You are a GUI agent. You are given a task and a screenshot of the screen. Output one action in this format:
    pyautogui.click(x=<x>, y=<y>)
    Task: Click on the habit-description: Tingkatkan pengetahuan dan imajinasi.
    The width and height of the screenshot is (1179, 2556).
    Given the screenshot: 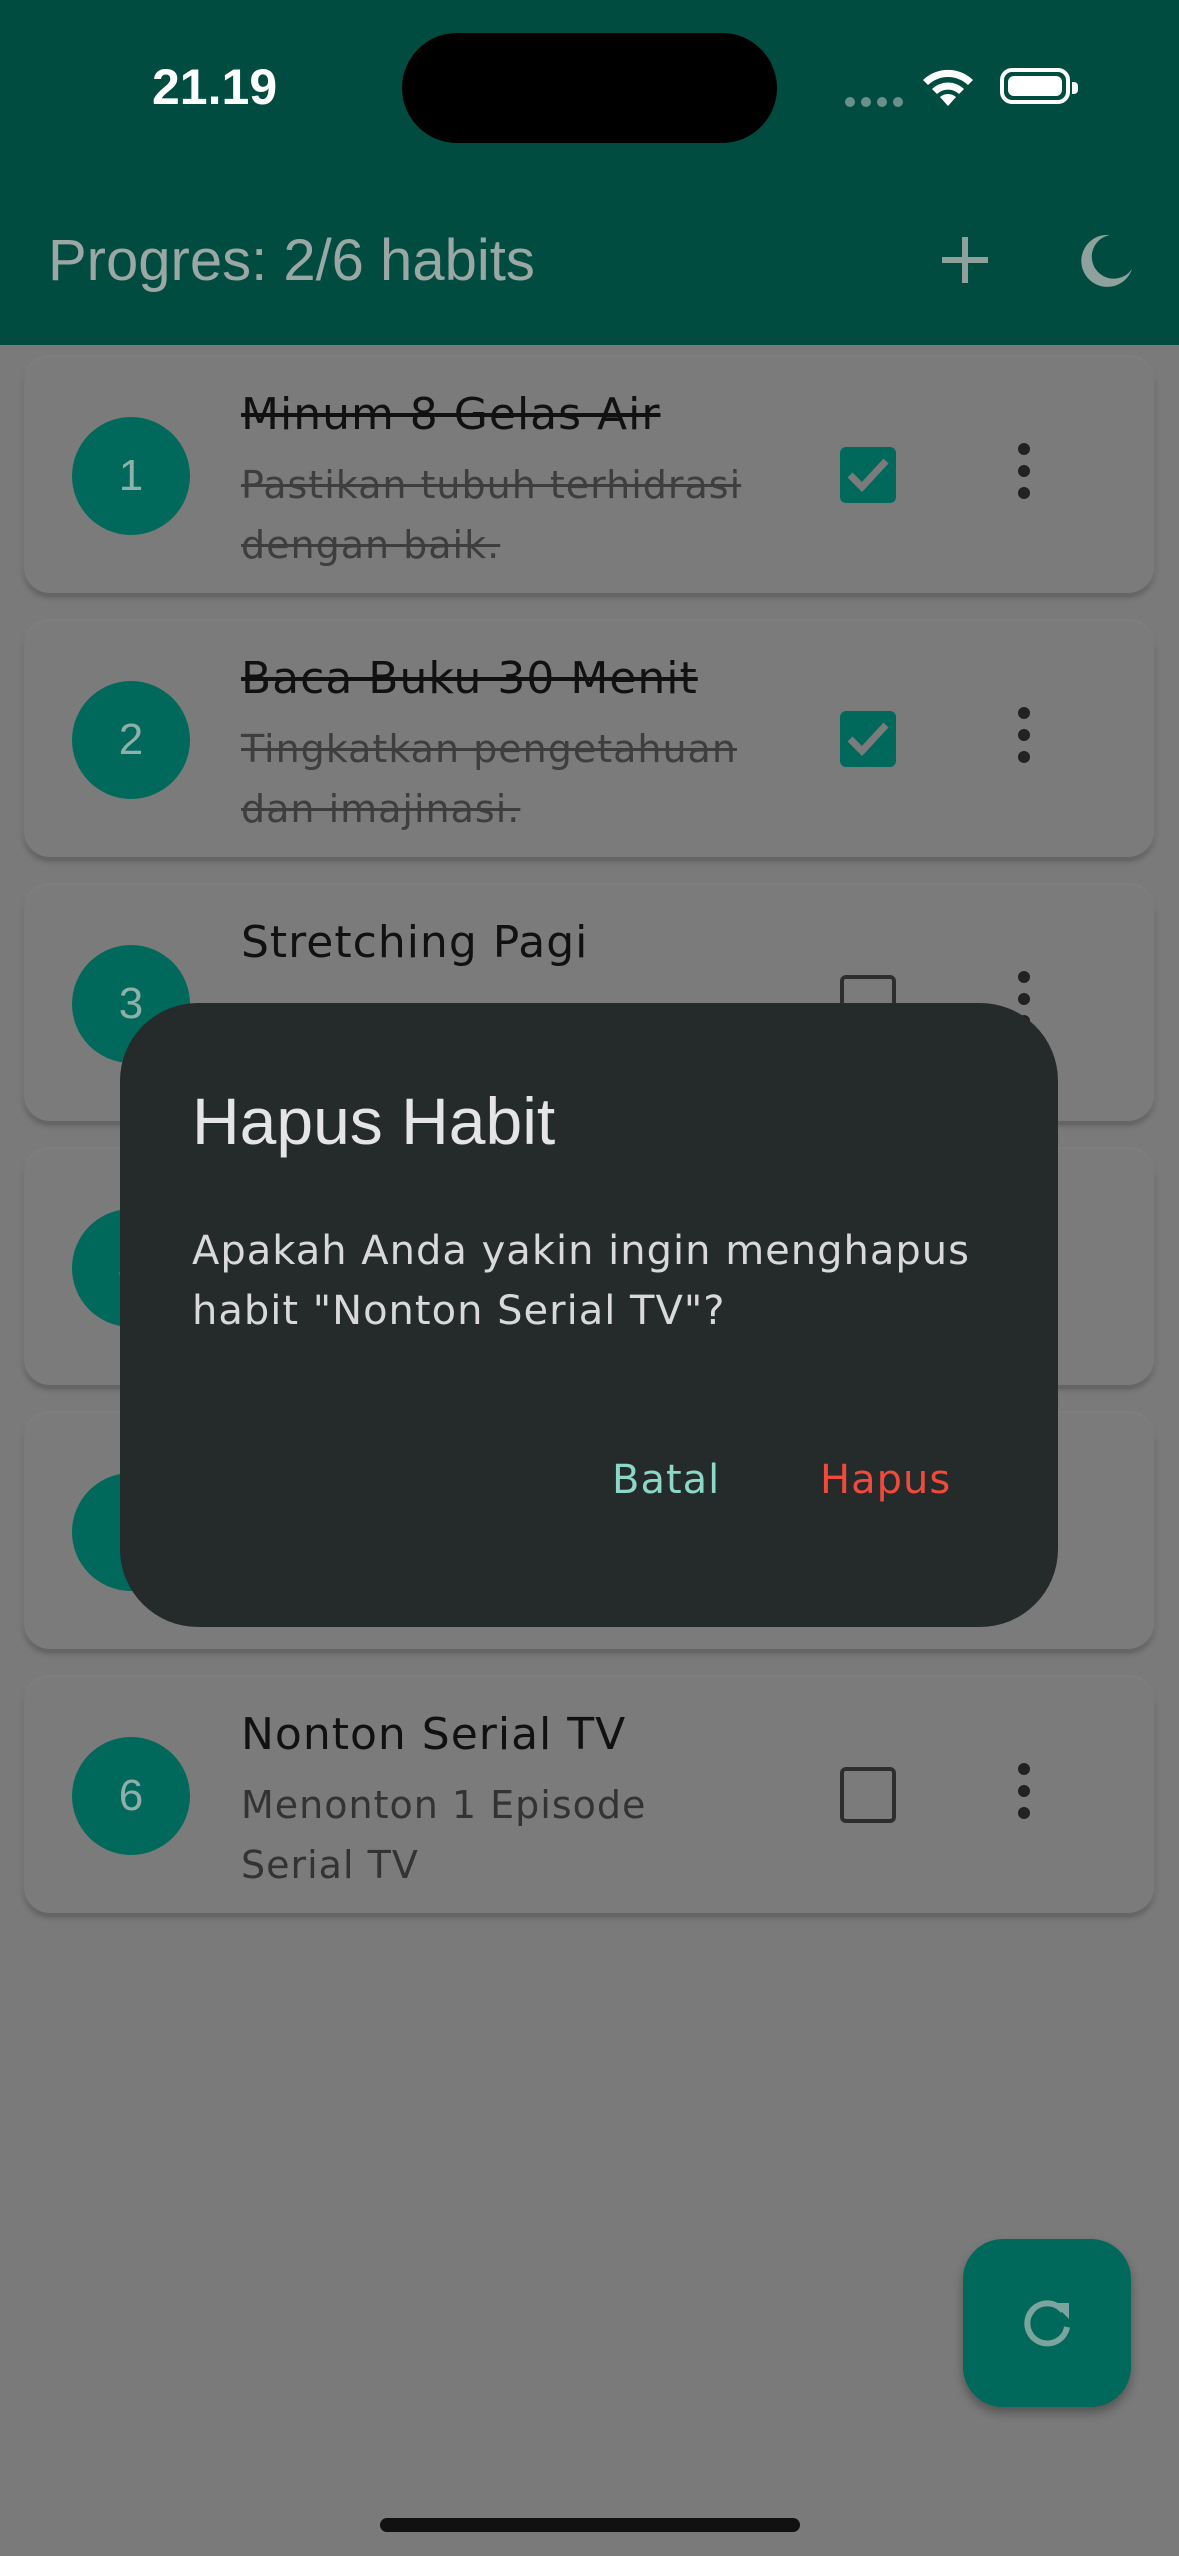 What is the action you would take?
    pyautogui.click(x=489, y=779)
    